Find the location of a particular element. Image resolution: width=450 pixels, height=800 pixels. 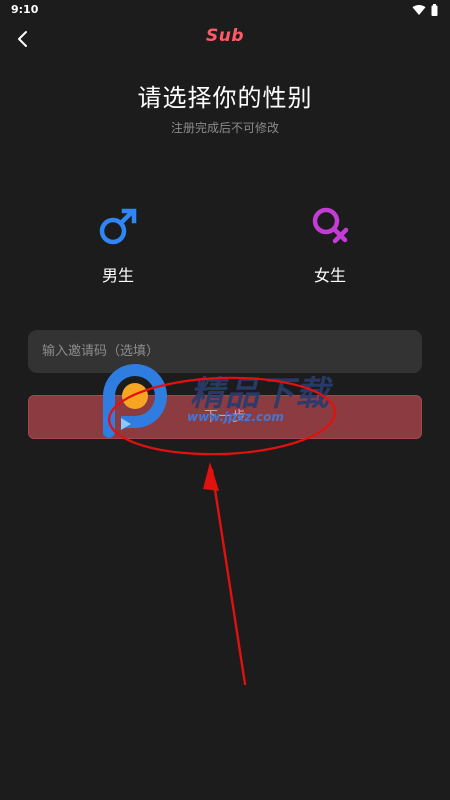

gender-option-male: 男生 is located at coordinates (118, 245).